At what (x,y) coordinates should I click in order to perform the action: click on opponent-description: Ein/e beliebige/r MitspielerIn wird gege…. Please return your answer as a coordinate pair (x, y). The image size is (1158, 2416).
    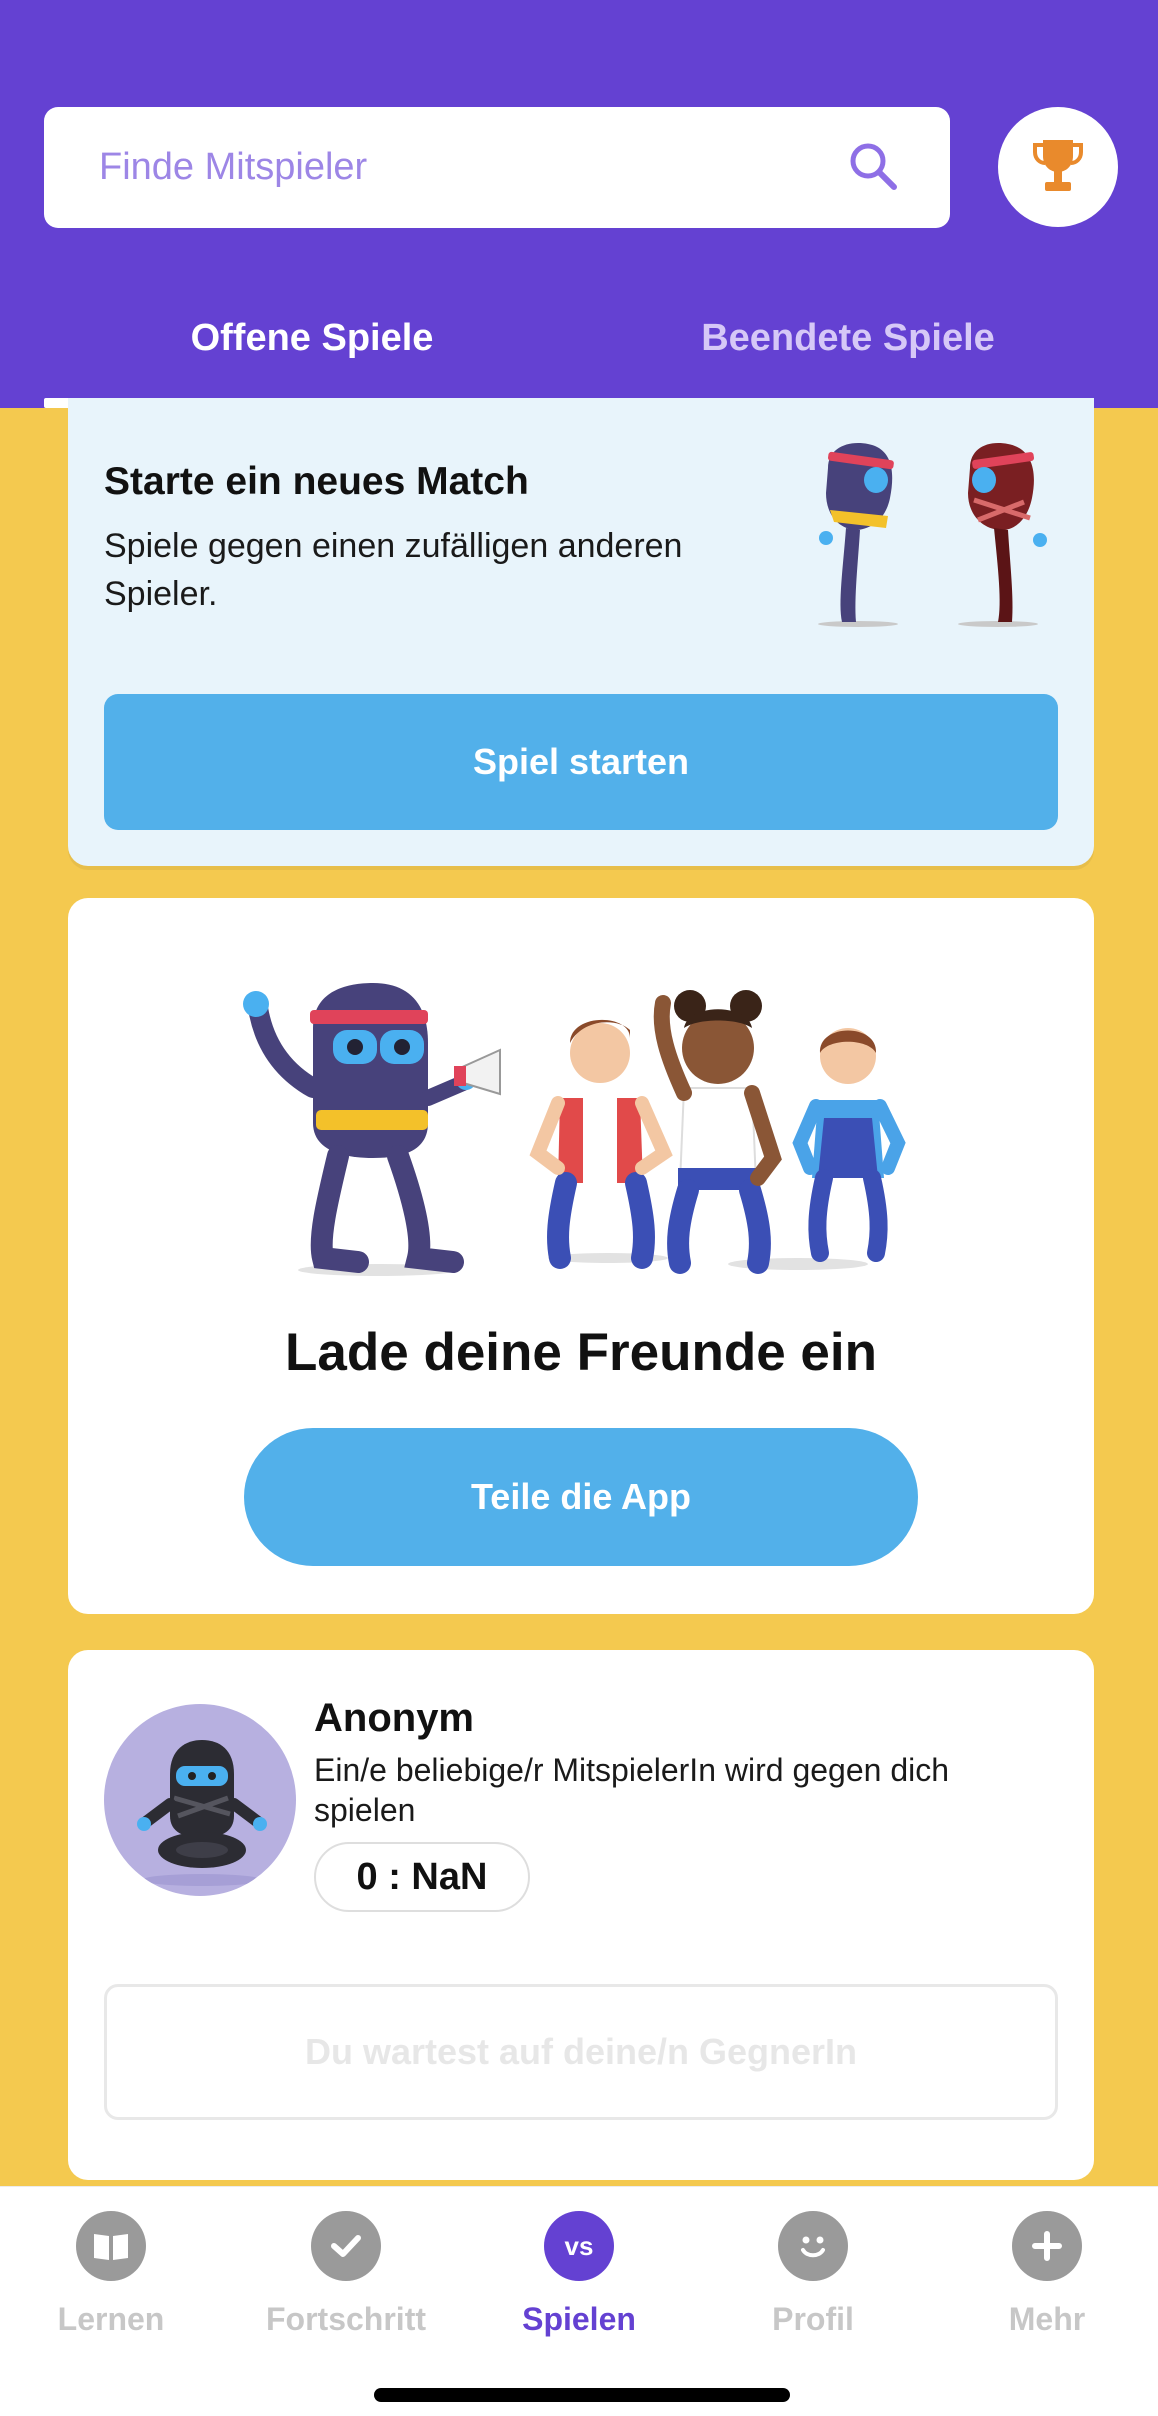
    Looking at the image, I should click on (632, 1790).